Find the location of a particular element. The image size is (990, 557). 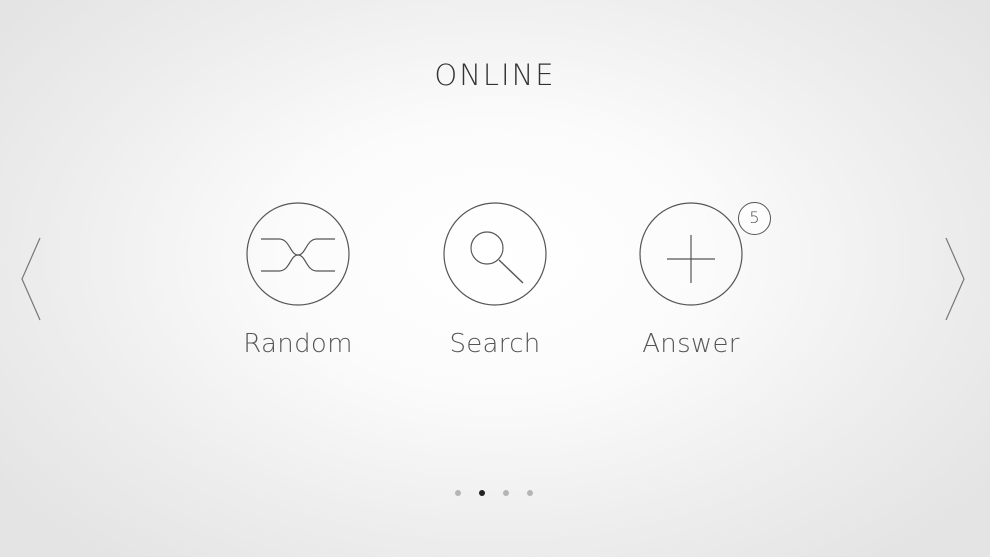

chevron-right-icon is located at coordinates (955, 279).